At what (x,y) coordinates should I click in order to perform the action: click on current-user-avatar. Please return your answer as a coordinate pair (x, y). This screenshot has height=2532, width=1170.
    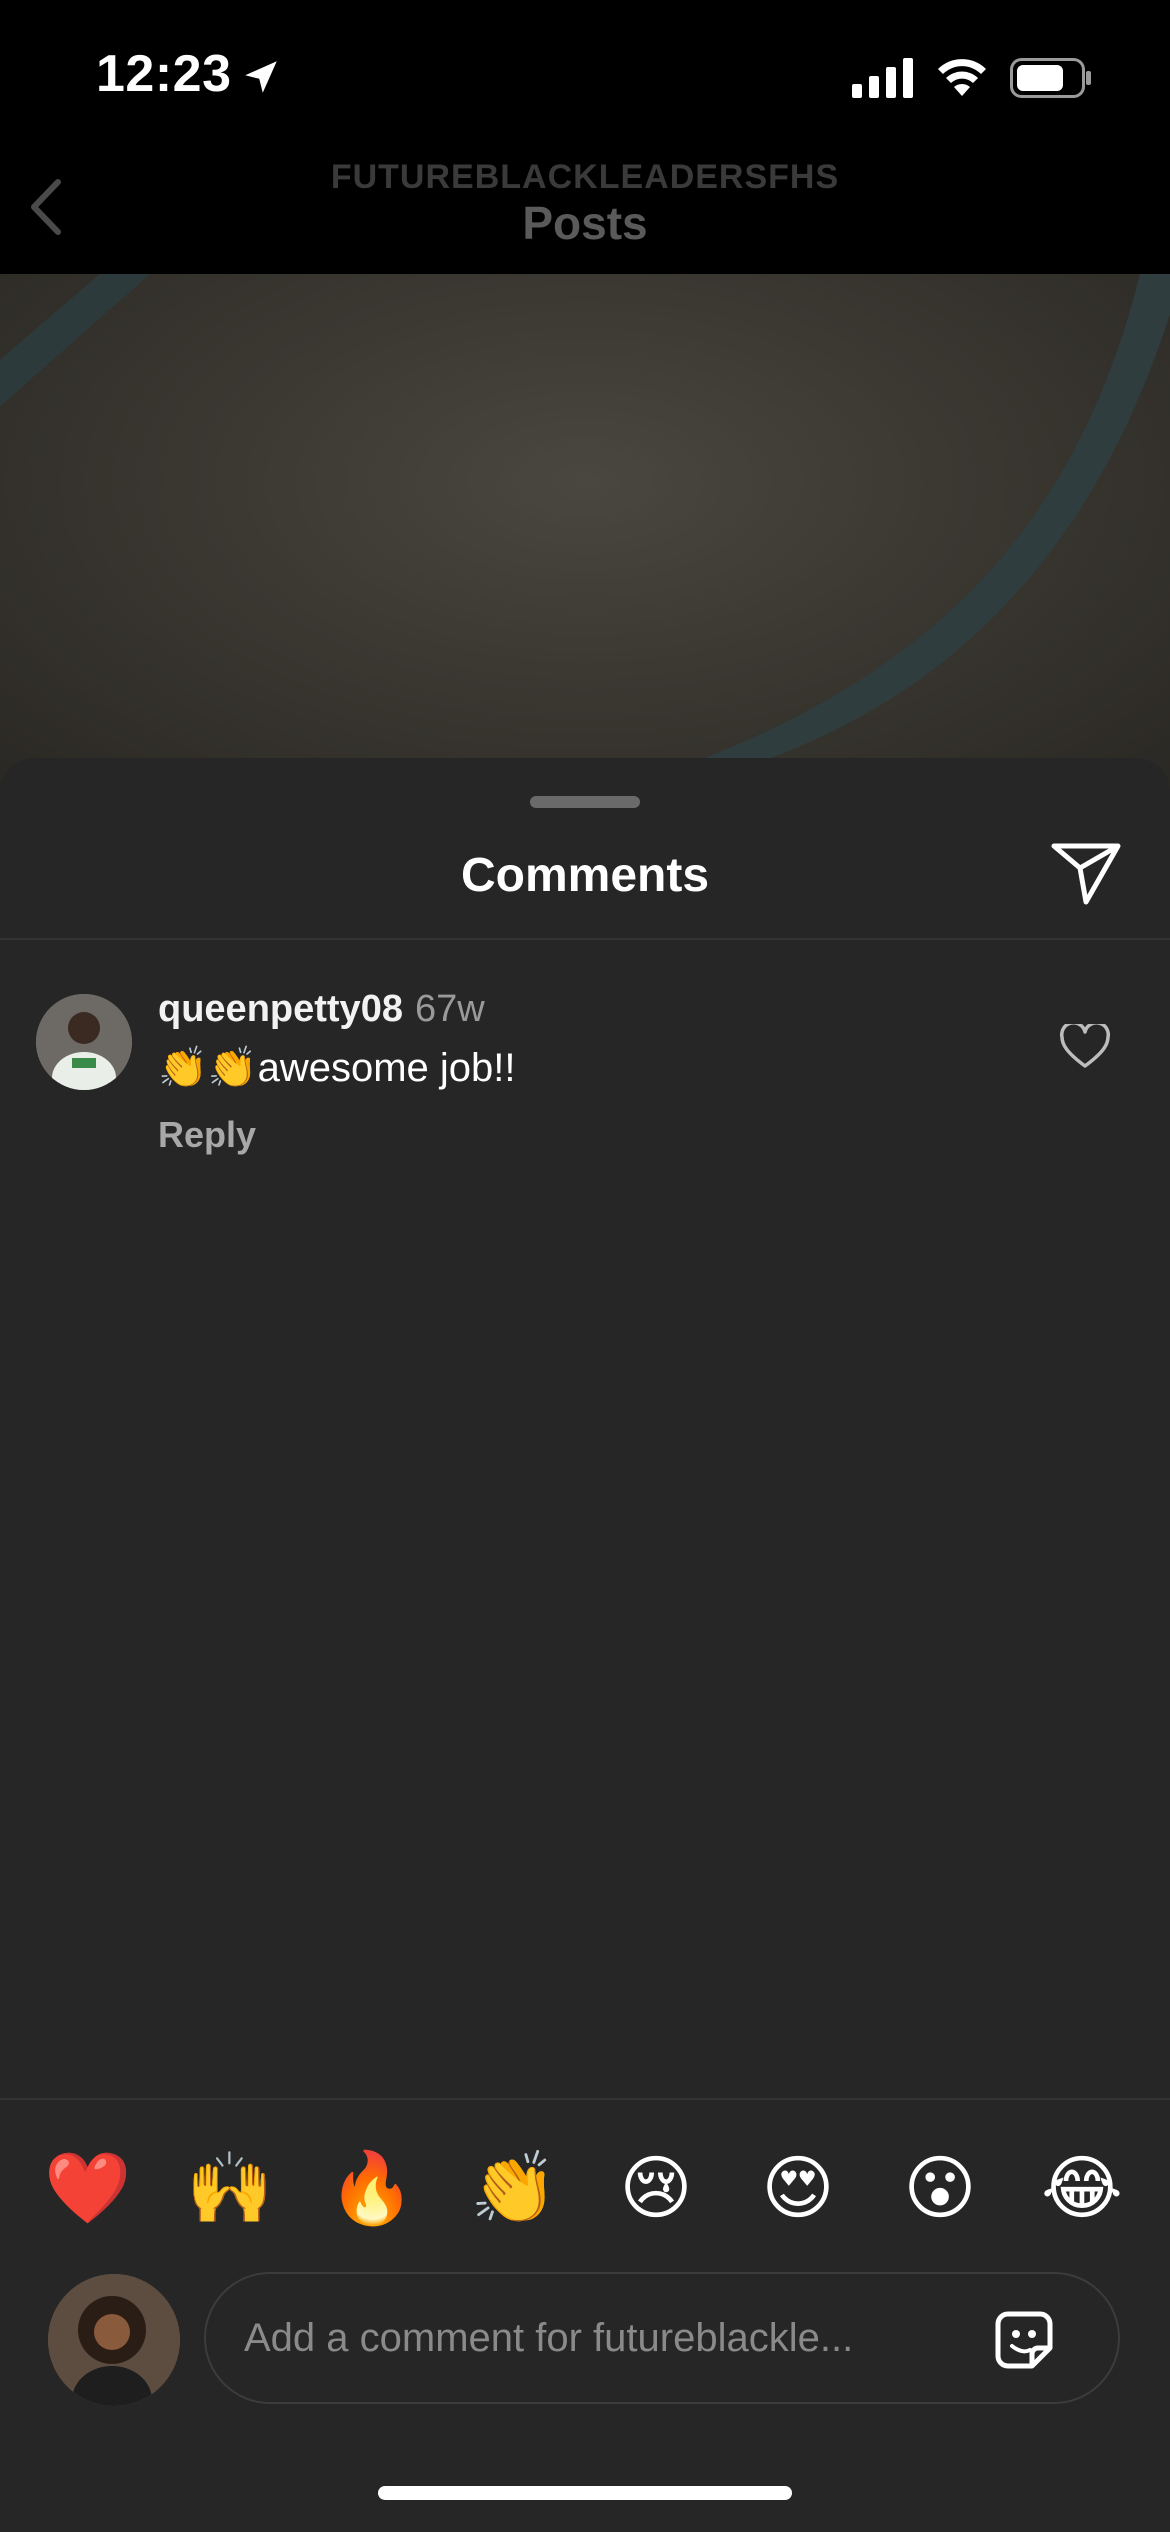
    Looking at the image, I should click on (114, 2340).